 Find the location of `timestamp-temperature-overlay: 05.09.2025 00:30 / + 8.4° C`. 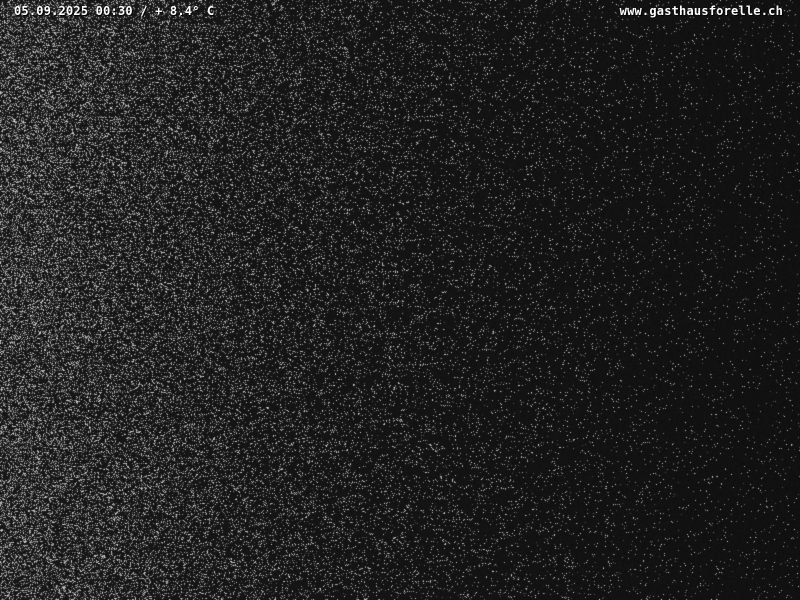

timestamp-temperature-overlay: 05.09.2025 00:30 / + 8.4° C is located at coordinates (114, 11).